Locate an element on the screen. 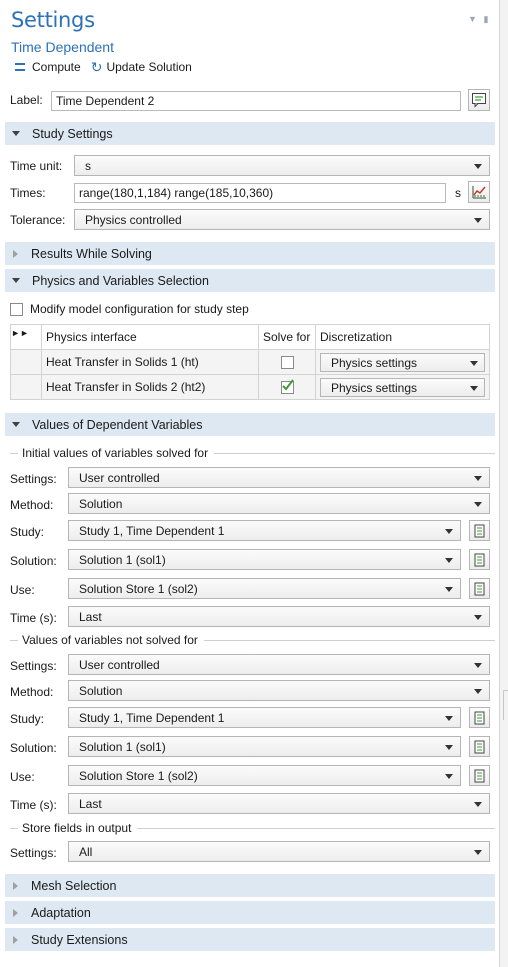 This screenshot has height=967, width=508. group-title: Initial values of variables solved for is located at coordinates (115, 453).